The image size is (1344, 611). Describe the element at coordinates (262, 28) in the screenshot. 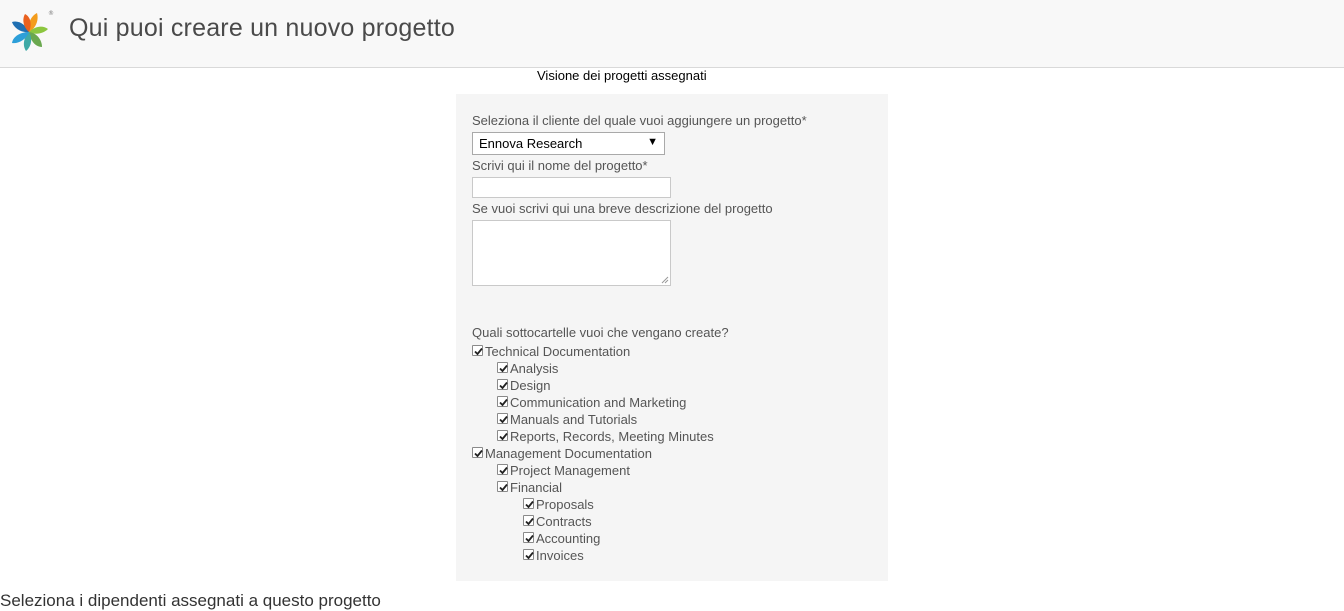

I see `page-title: Qui puoi creare un nuovo progetto` at that location.